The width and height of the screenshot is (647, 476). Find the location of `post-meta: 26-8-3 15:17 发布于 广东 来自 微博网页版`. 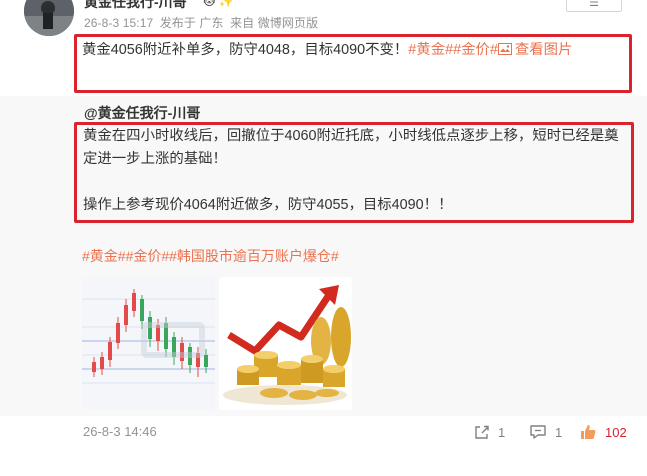

post-meta: 26-8-3 15:17 发布于 广东 来自 微博网页版 is located at coordinates (202, 22).